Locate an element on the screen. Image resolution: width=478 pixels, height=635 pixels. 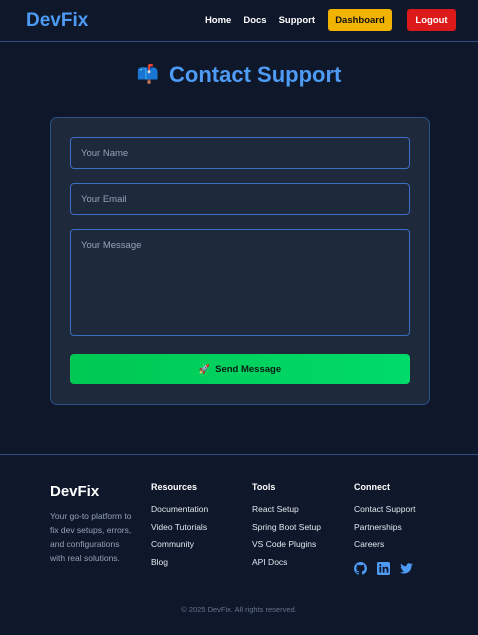
rocket-icon: 🚀 is located at coordinates (204, 368).